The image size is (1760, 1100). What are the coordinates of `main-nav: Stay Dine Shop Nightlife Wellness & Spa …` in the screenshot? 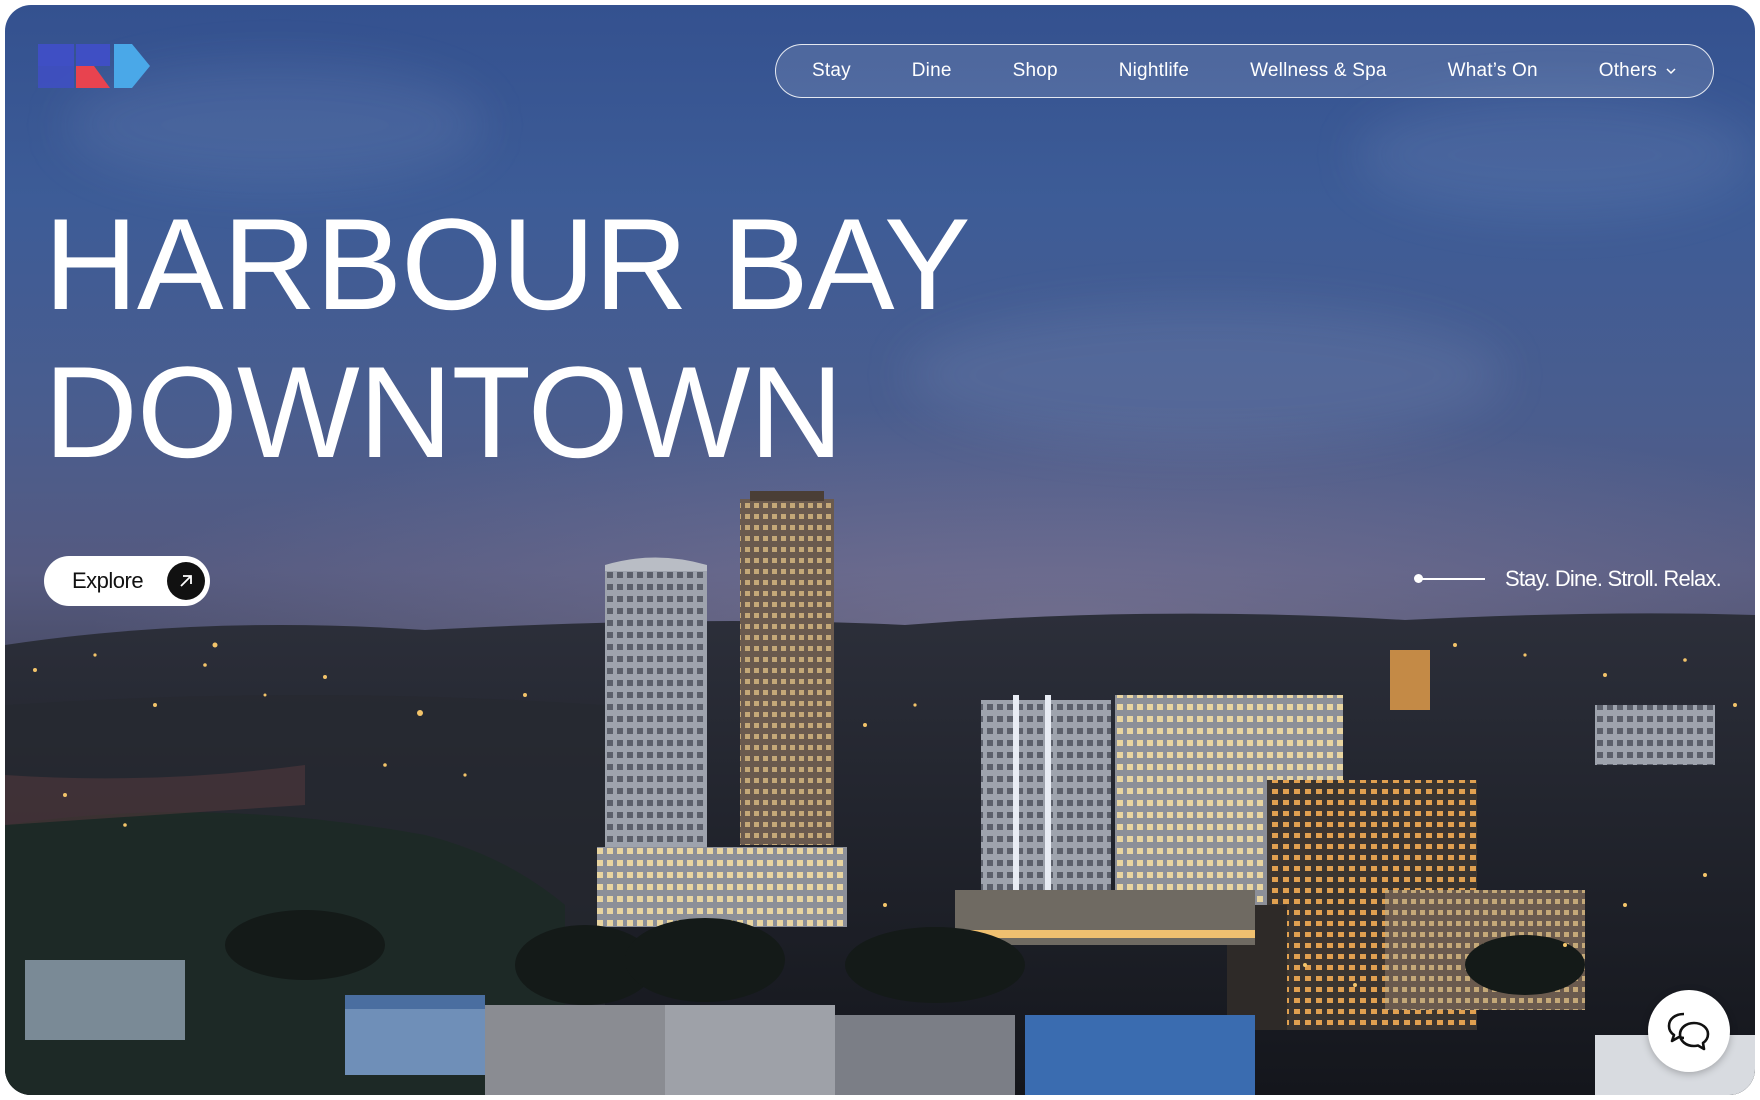 It's located at (1244, 71).